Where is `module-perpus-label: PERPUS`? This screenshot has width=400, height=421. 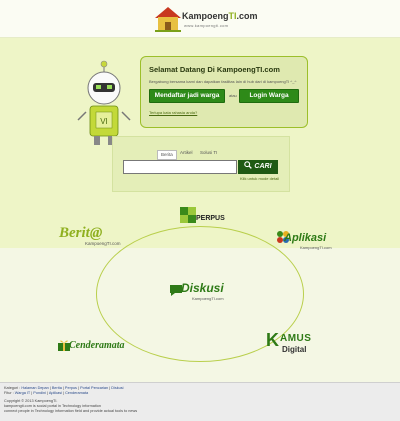
module-perpus-label: PERPUS is located at coordinates (210, 218).